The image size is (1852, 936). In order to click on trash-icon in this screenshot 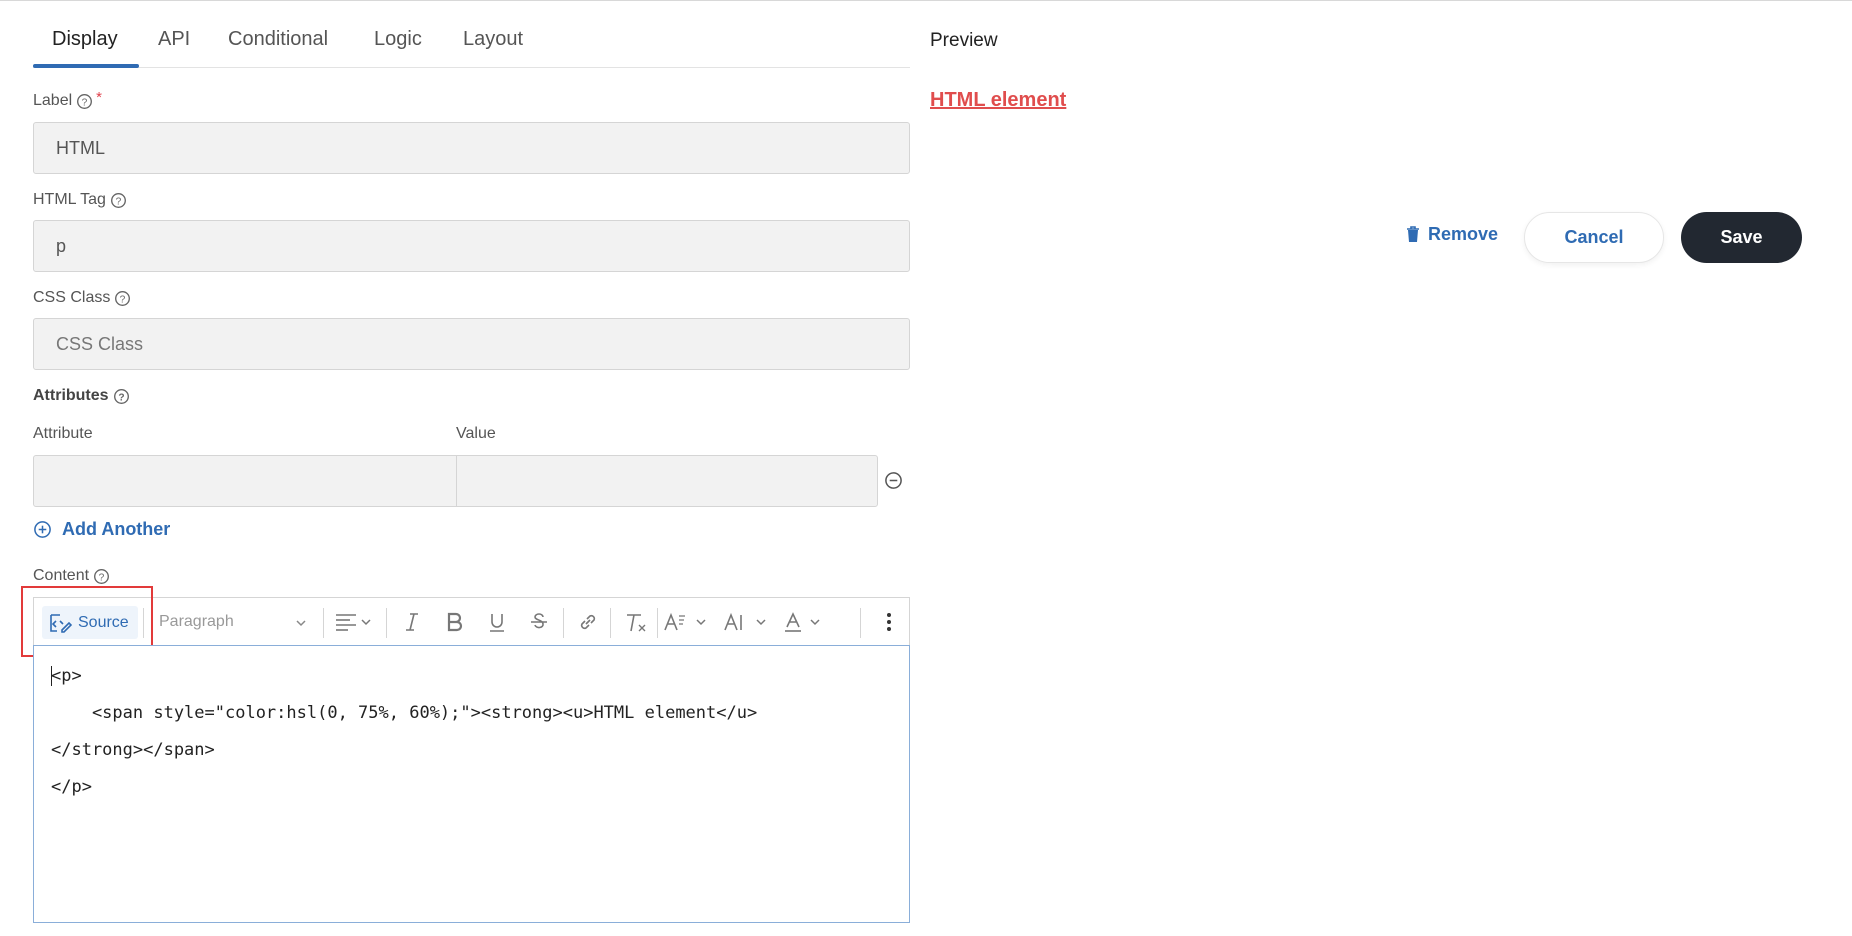, I will do `click(1413, 234)`.